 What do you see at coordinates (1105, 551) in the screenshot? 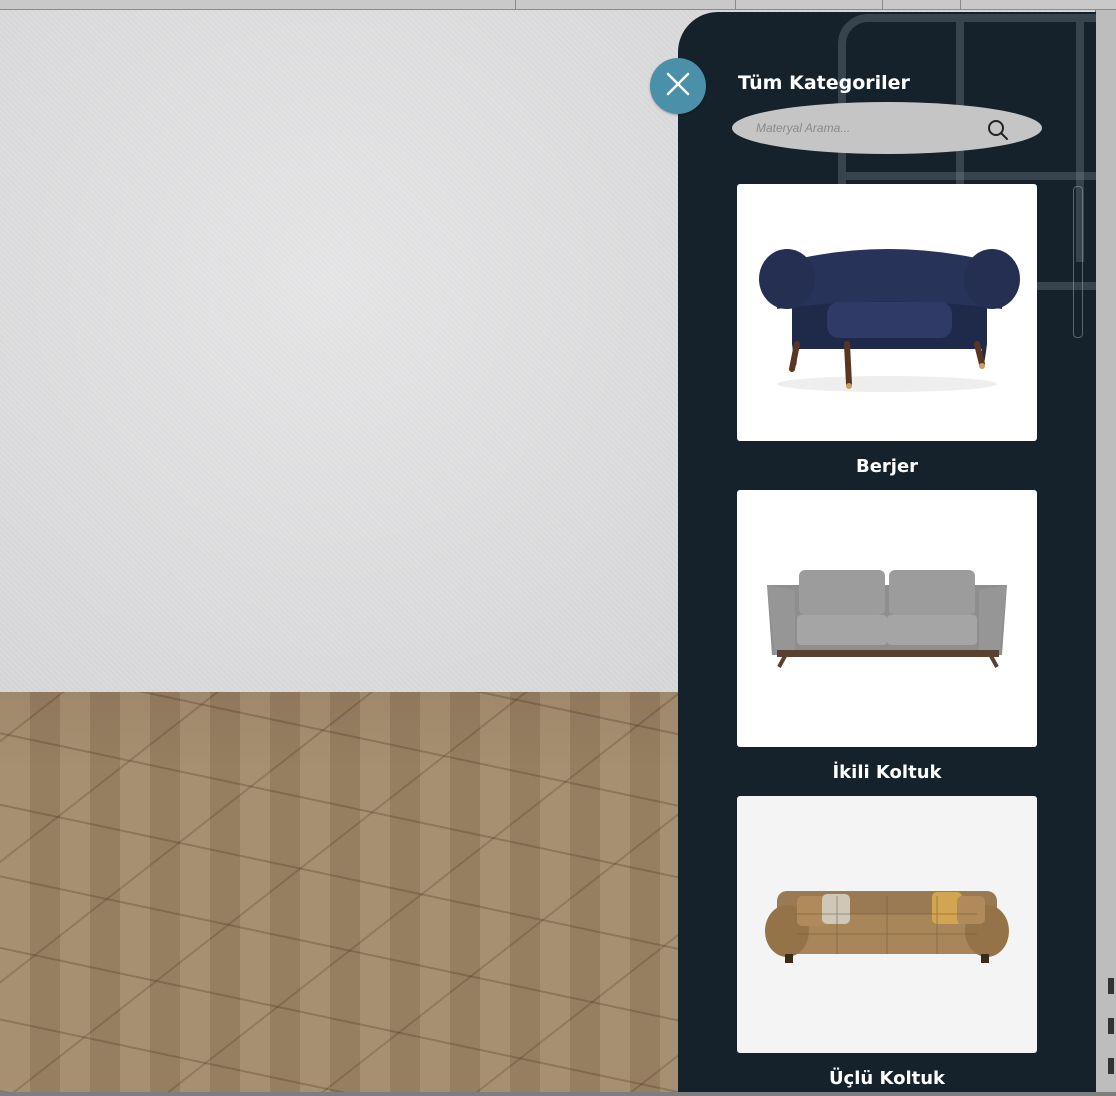
I see `right-side-toolbar` at bounding box center [1105, 551].